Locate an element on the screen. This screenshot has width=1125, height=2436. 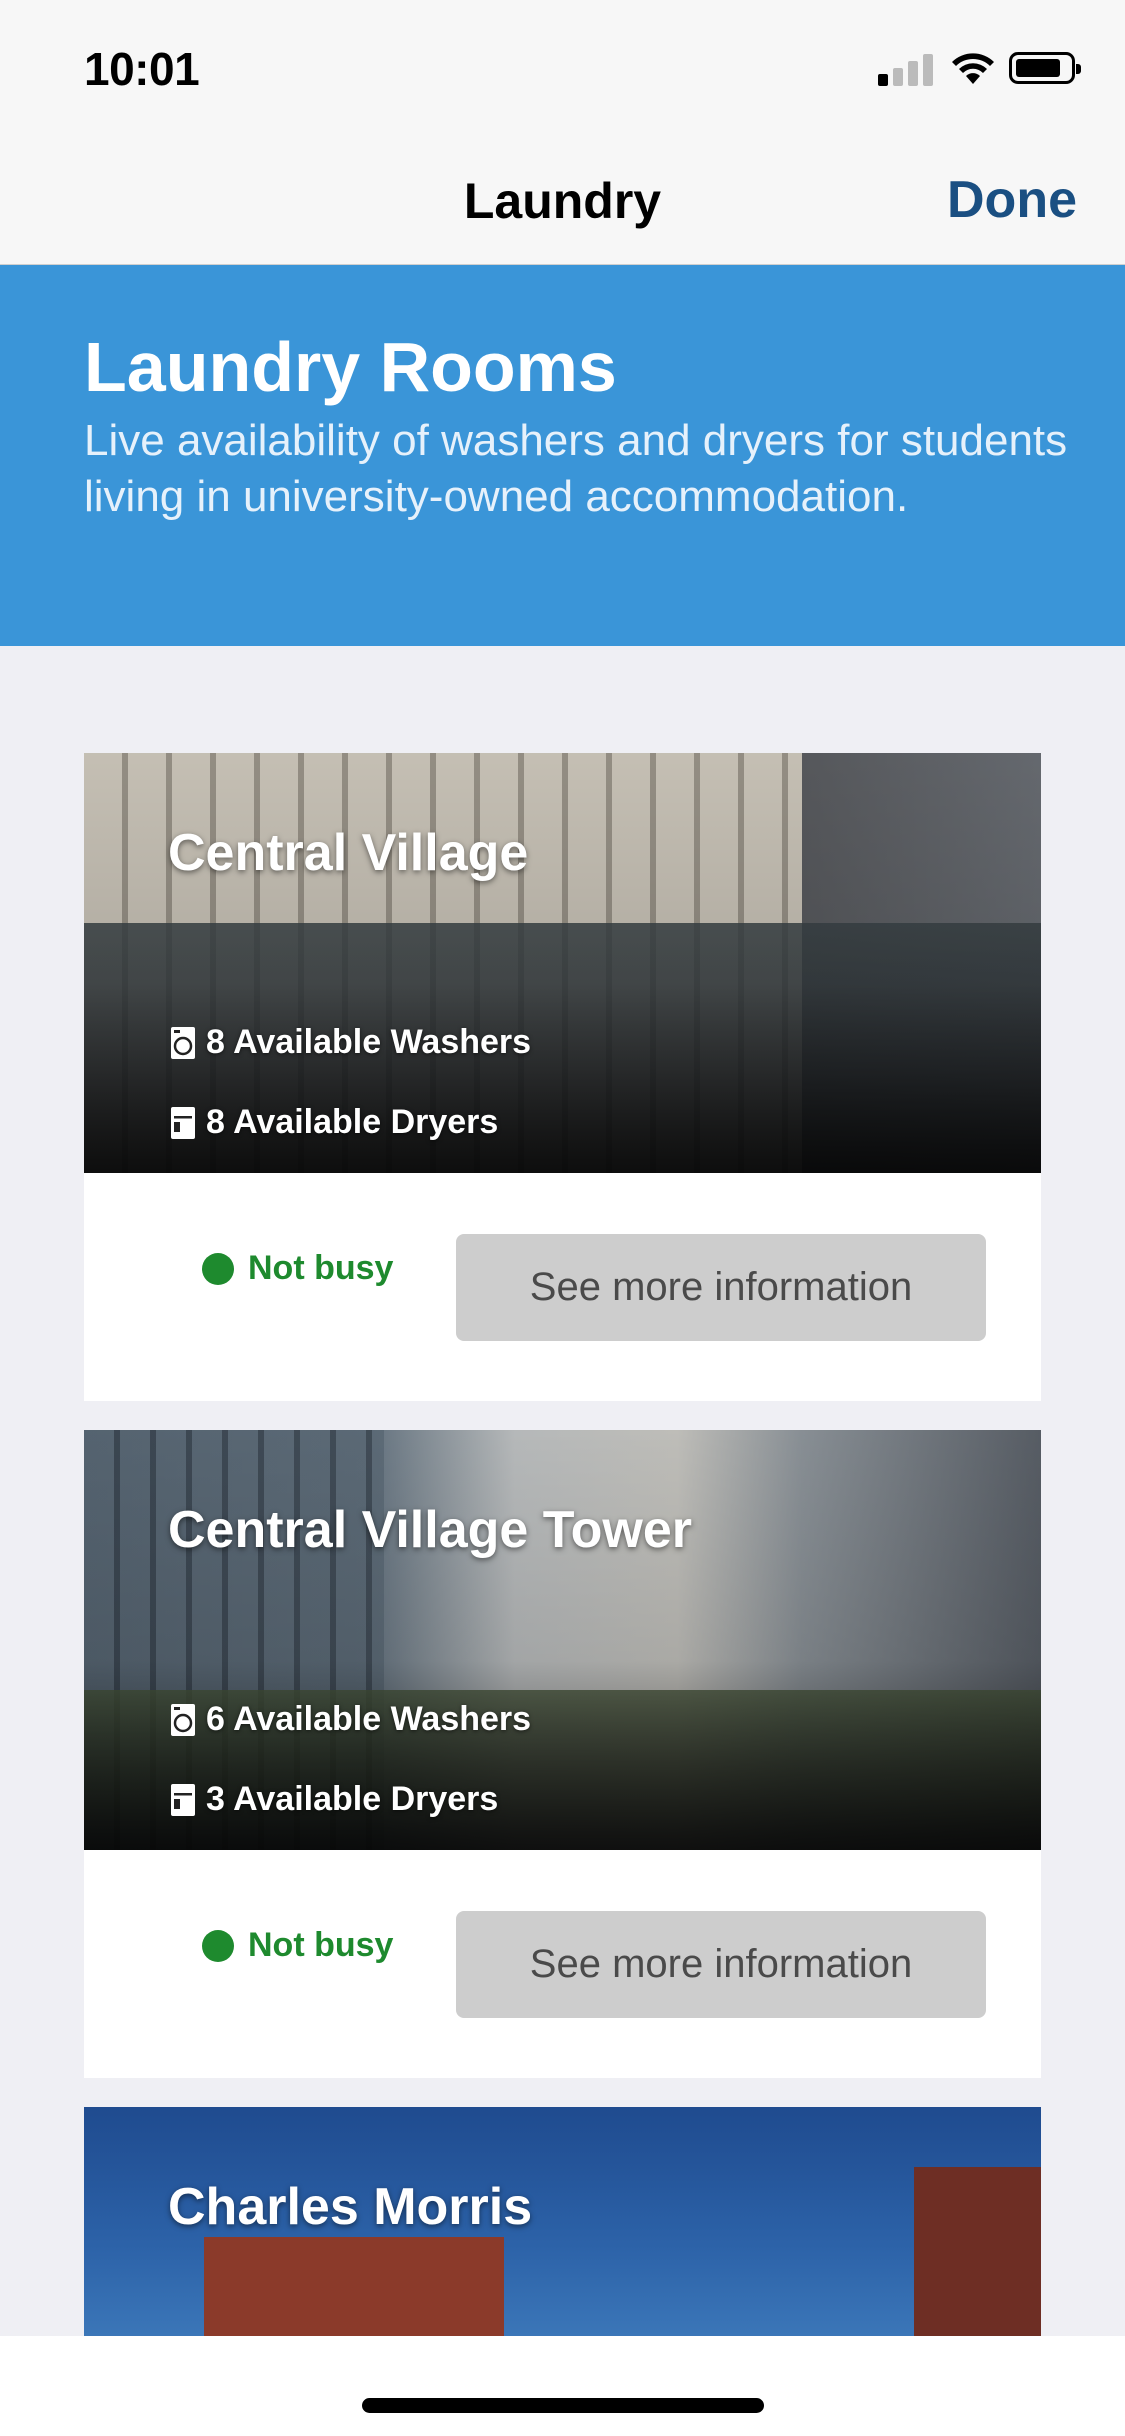
laundry-room-card: Charles Morris is located at coordinates (562, 2221).